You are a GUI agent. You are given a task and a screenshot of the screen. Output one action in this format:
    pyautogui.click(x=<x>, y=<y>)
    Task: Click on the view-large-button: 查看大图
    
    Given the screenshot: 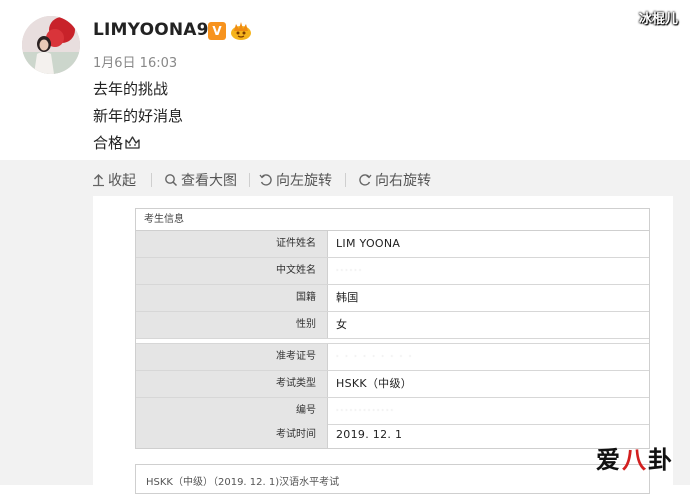 What is the action you would take?
    pyautogui.click(x=200, y=180)
    